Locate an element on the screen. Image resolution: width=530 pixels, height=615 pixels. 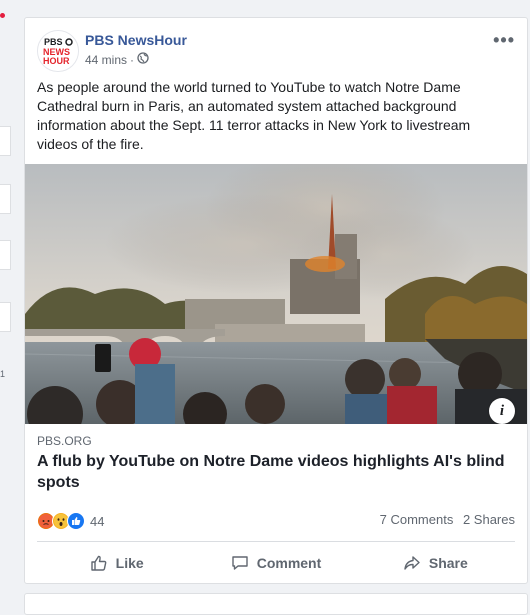
share-arrow-icon is located at coordinates (412, 563).